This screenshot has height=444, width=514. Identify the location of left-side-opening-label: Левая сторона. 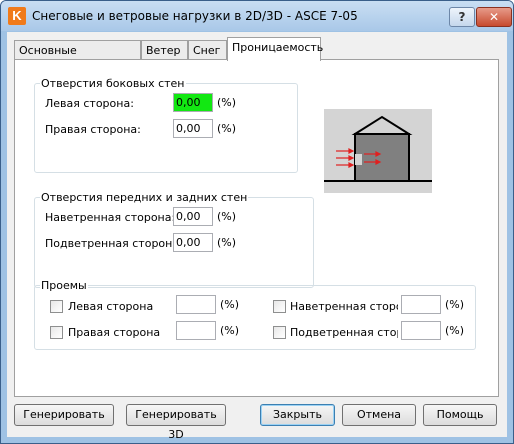
(110, 306).